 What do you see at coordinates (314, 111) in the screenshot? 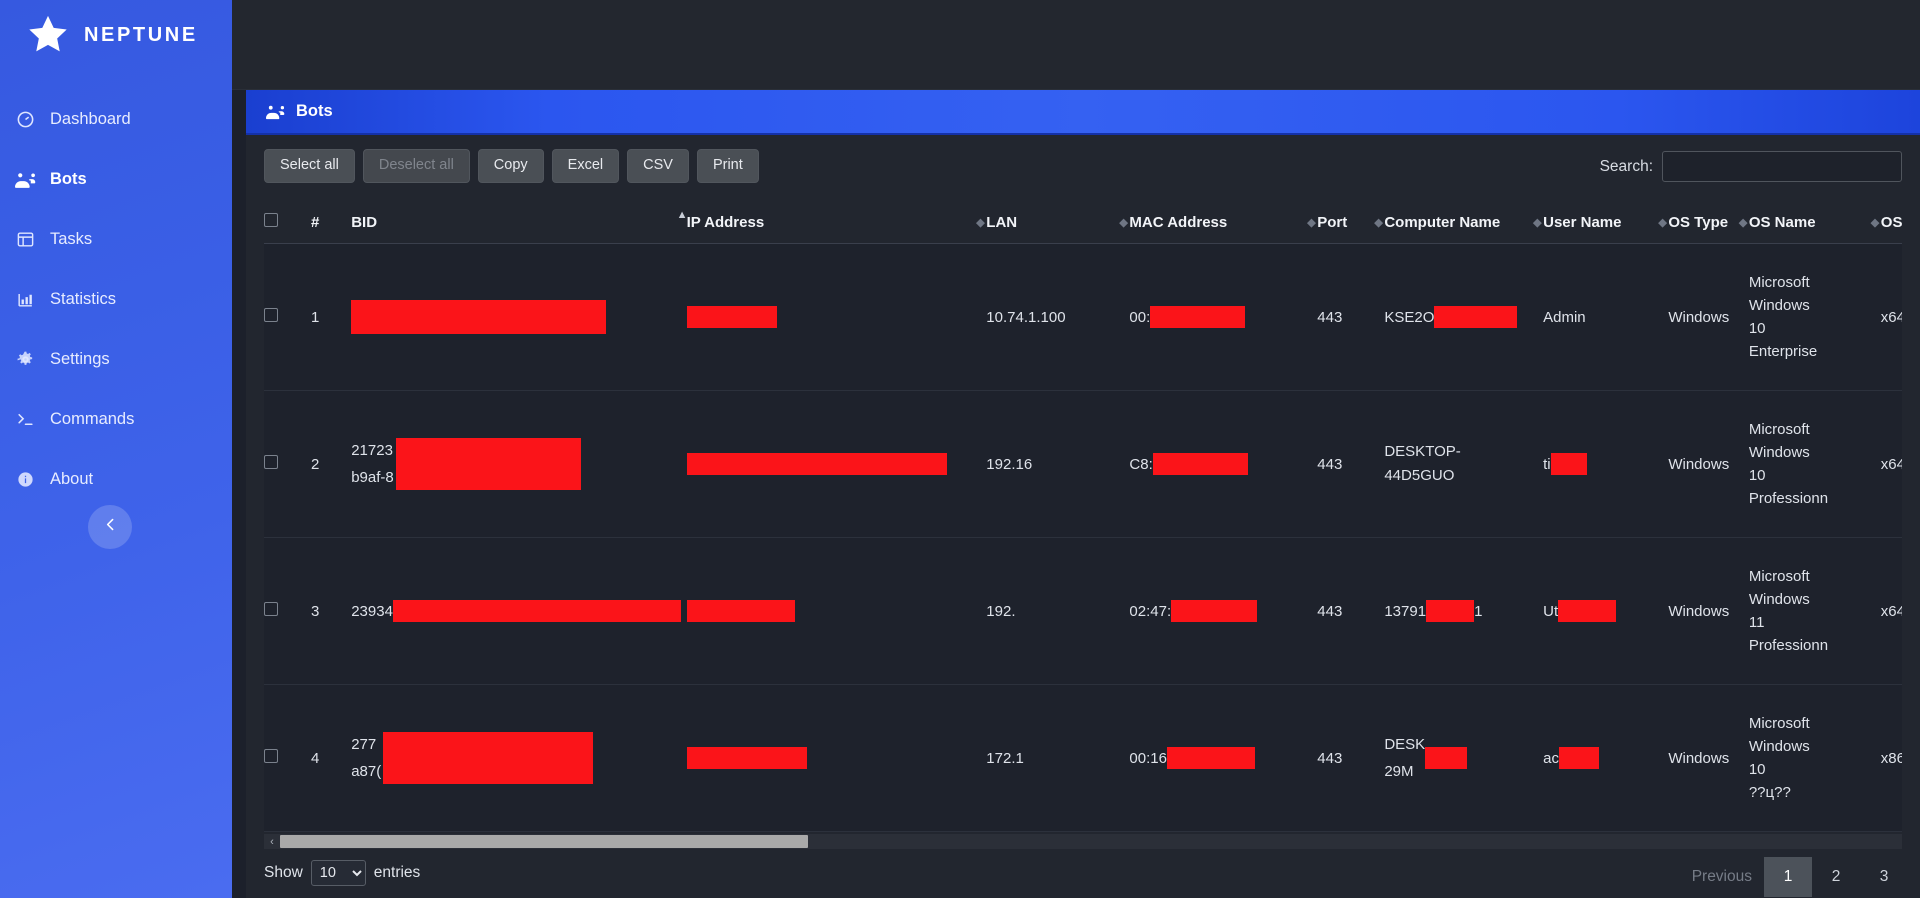
I see `panel-title: Bots` at bounding box center [314, 111].